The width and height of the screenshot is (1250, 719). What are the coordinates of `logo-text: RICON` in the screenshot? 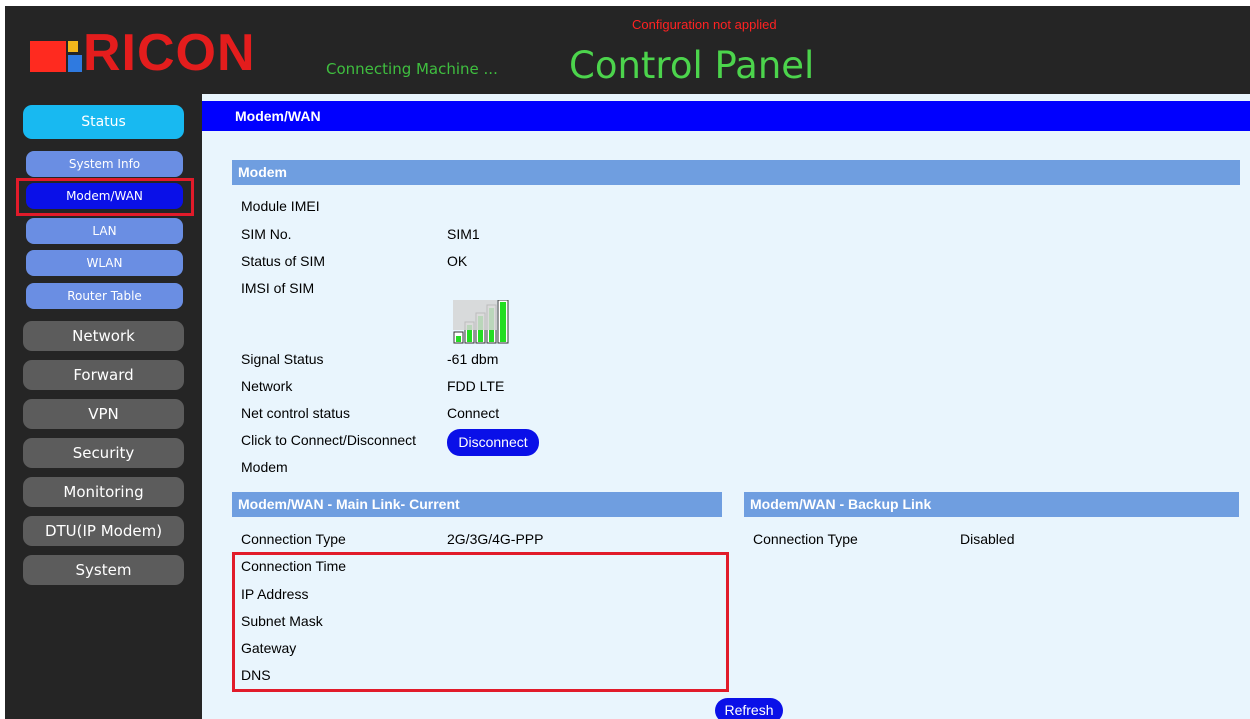 It's located at (169, 53).